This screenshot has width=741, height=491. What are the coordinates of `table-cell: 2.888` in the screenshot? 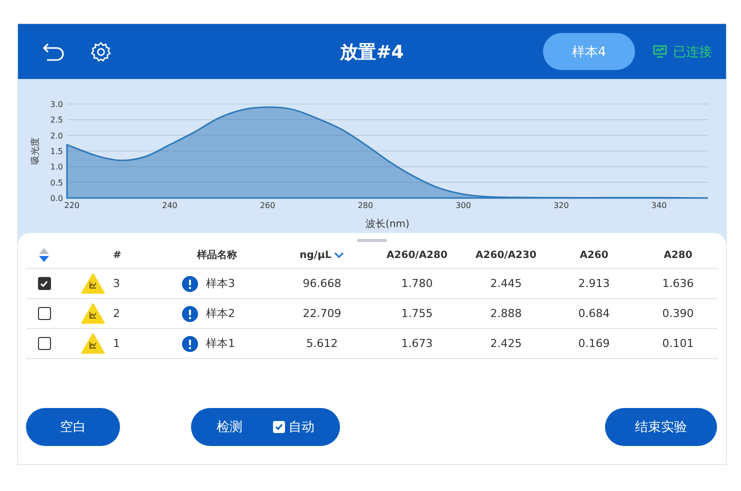 It's located at (506, 313).